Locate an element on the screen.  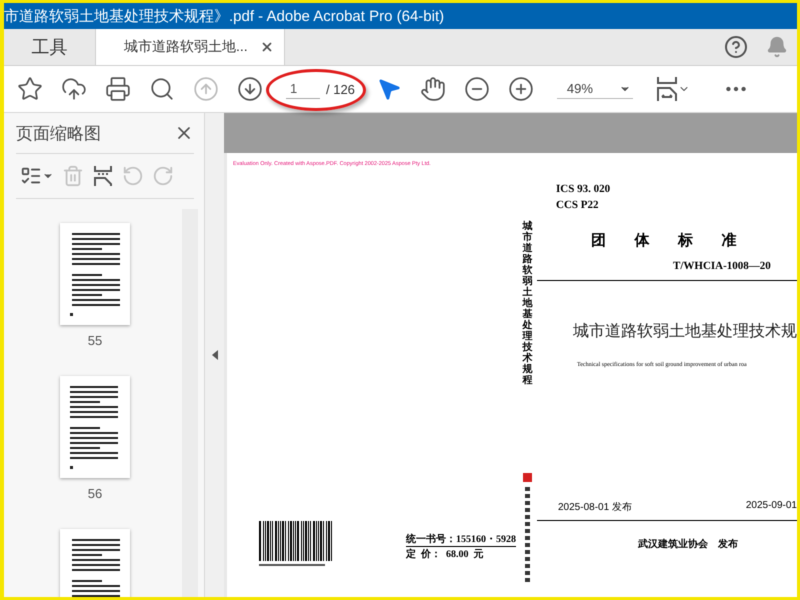
page-number-label: 56 is located at coordinates (95, 493).